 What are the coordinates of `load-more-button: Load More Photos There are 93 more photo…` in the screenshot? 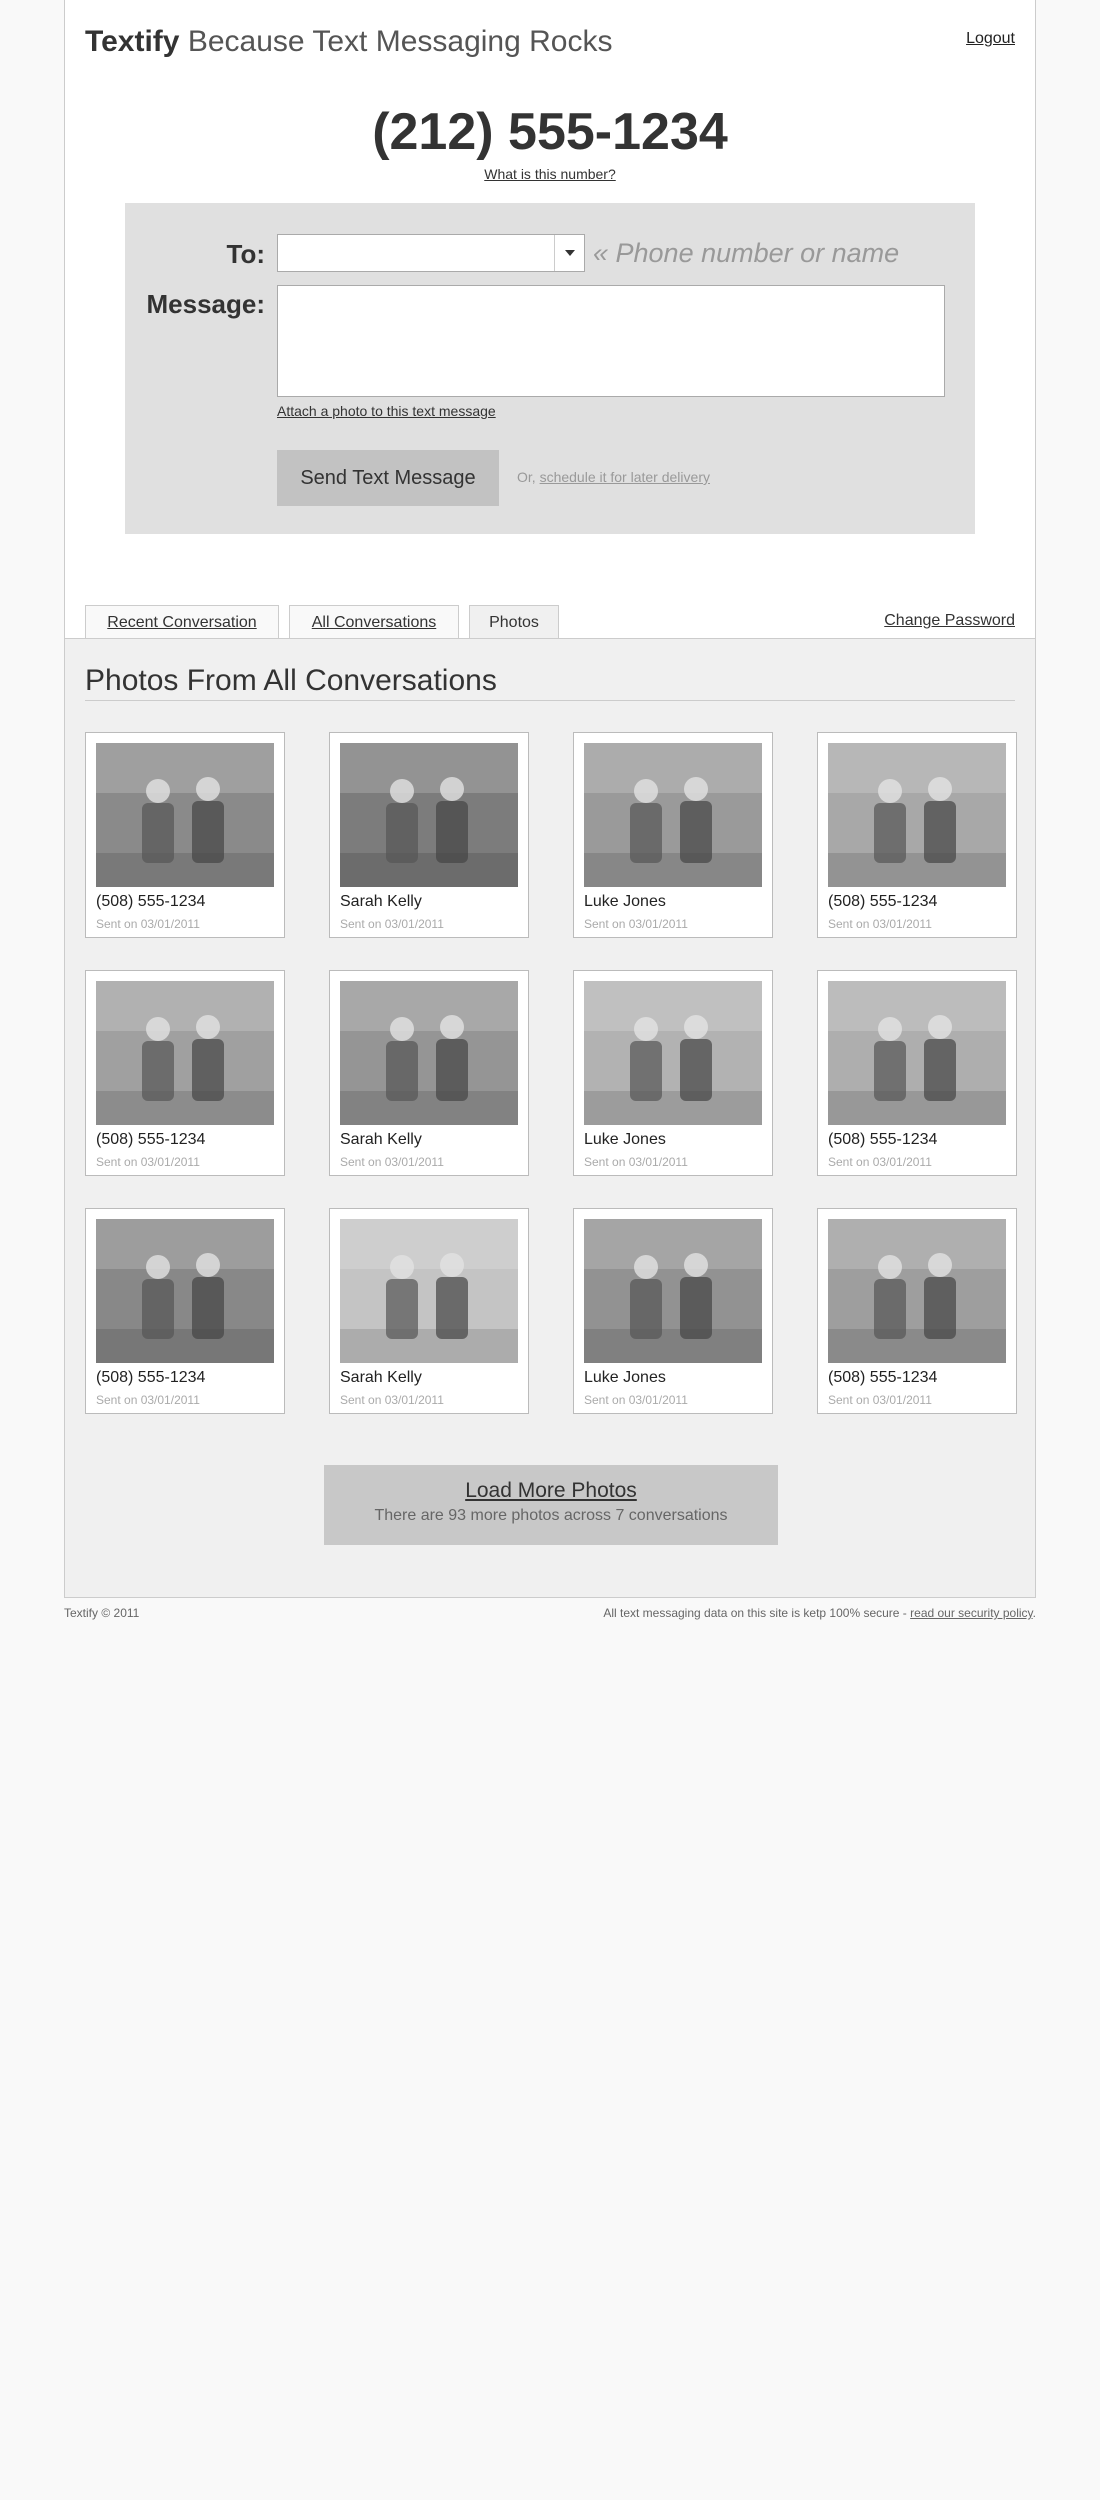 It's located at (551, 1505).